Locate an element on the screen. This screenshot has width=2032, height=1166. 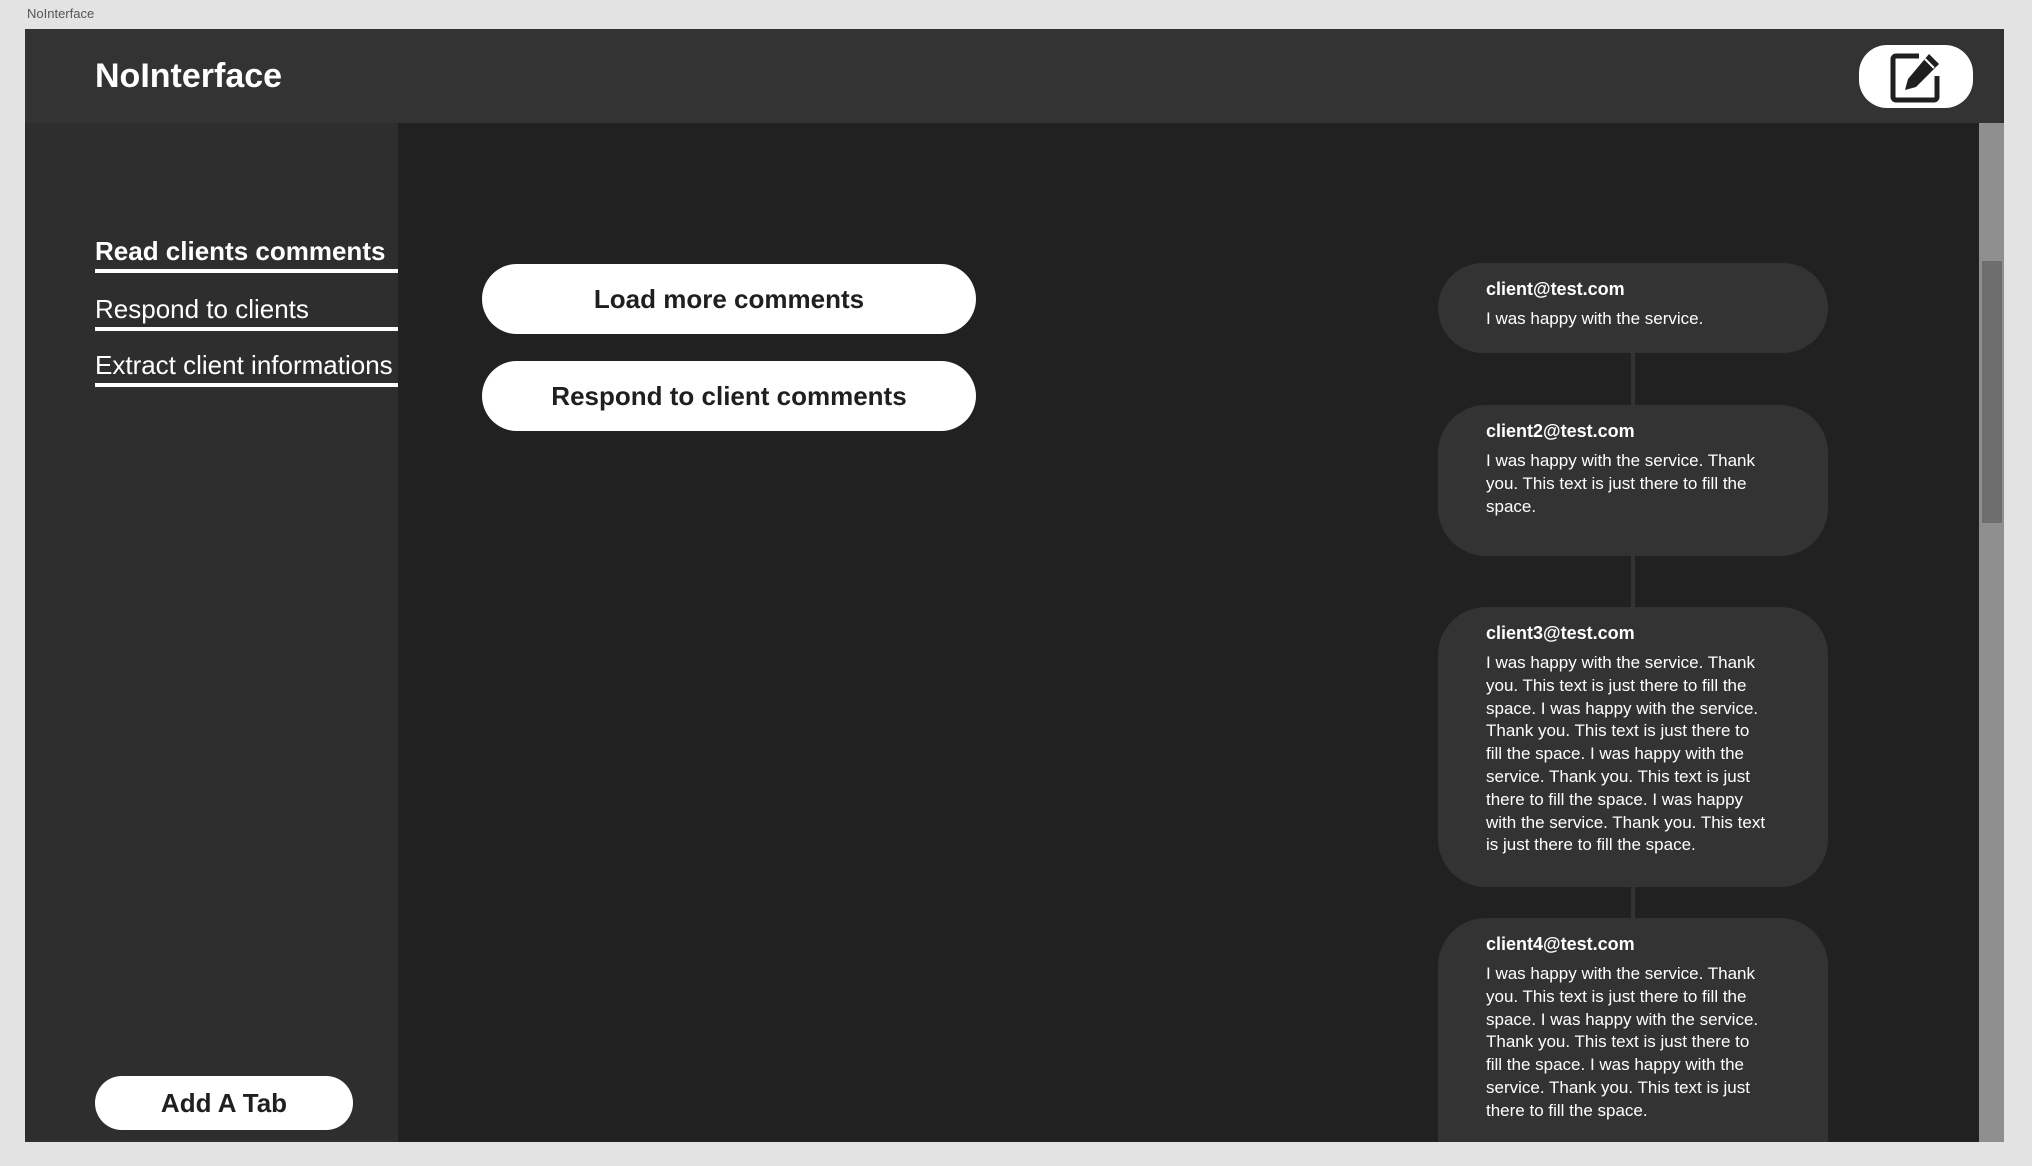
comment-email: client2@test.com is located at coordinates (1560, 431).